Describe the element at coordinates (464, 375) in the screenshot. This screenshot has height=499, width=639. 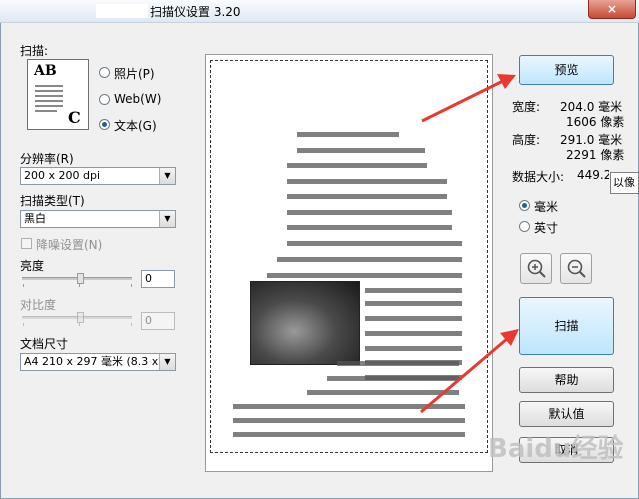
I see `arrow-to-scan` at that location.